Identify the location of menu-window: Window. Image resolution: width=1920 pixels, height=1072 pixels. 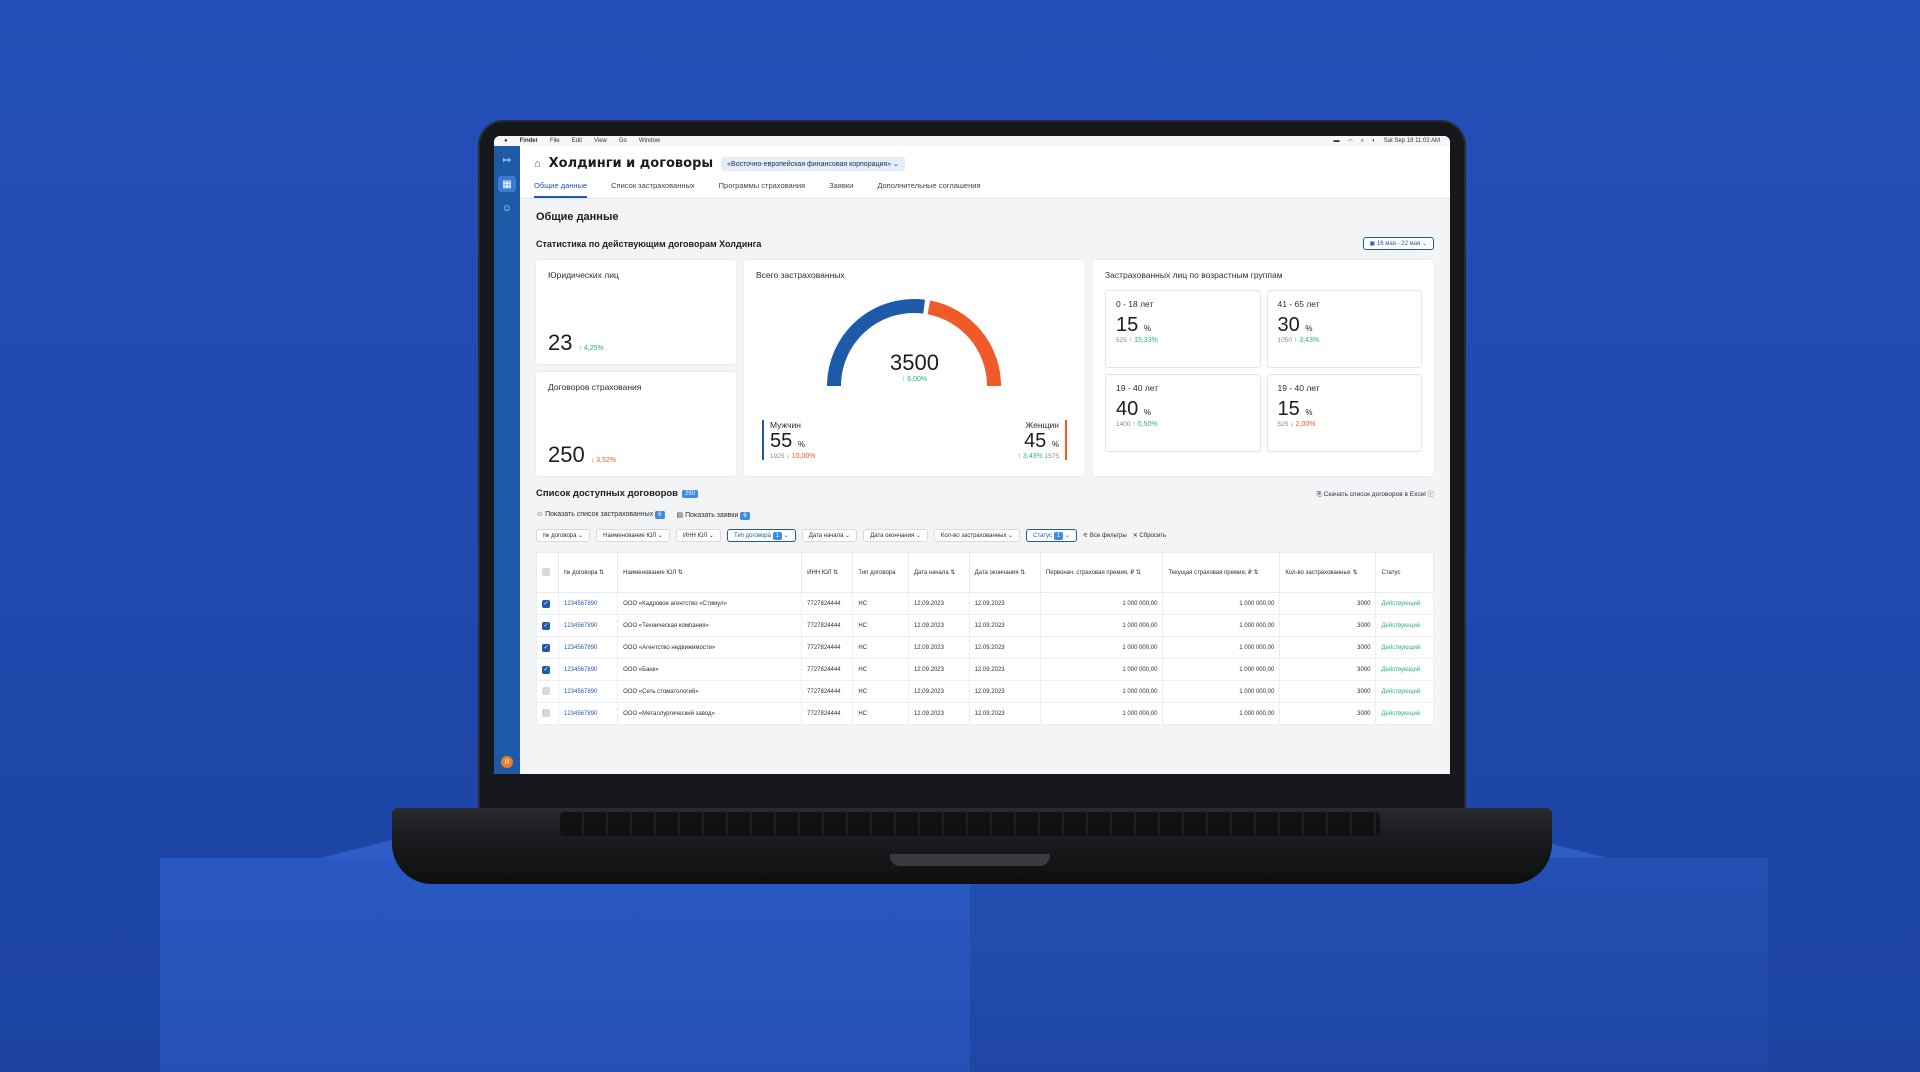
(649, 141).